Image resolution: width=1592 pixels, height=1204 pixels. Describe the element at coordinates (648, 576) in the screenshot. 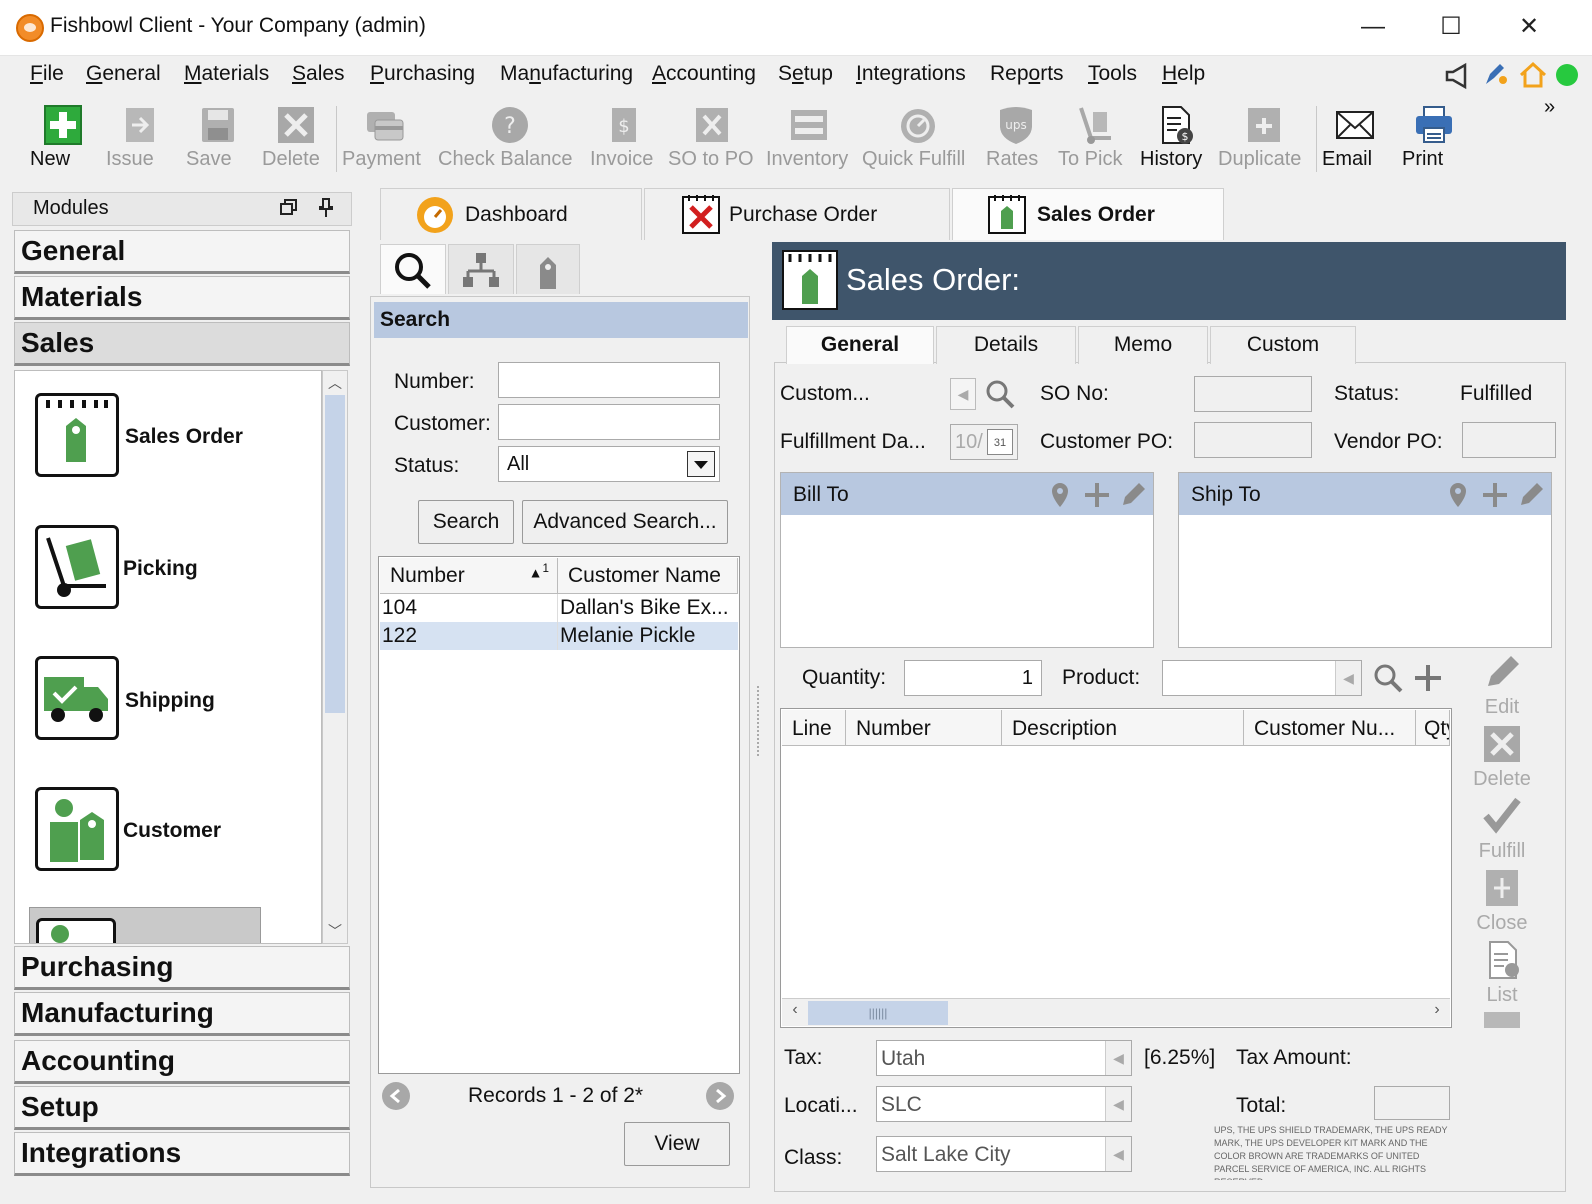

I see `column-header-customer-name: Customer Name` at that location.